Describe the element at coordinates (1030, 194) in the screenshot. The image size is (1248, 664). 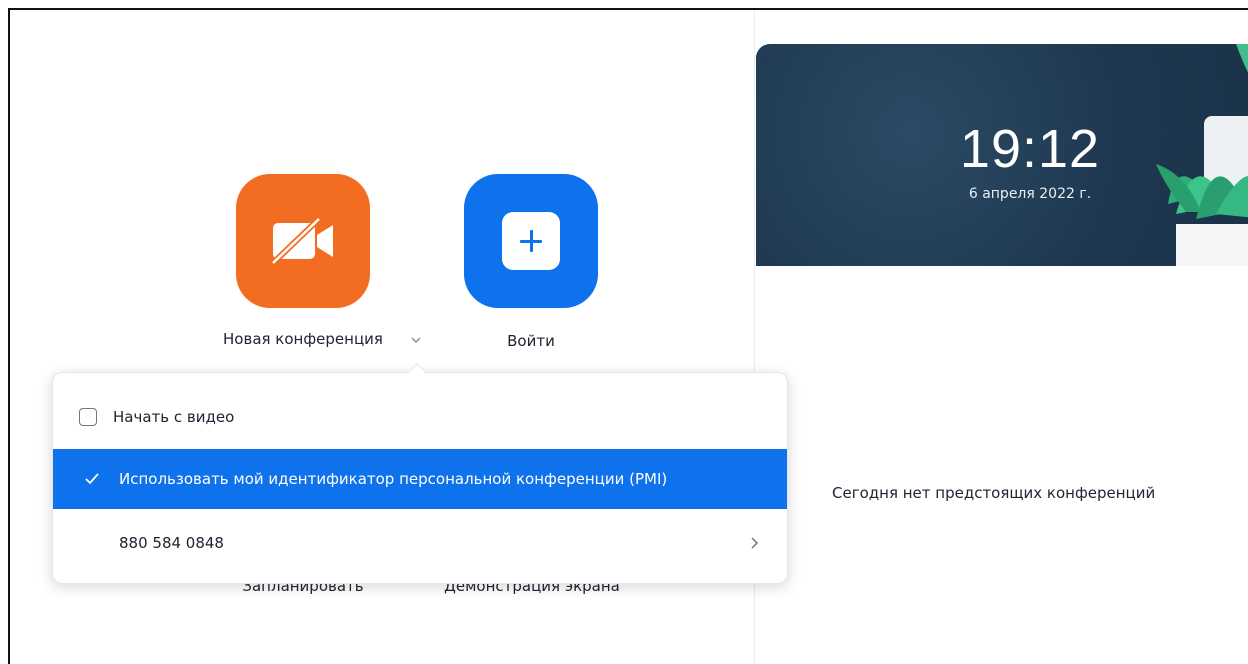
I see `clock-date: 6 апреля 2022 г.` at that location.